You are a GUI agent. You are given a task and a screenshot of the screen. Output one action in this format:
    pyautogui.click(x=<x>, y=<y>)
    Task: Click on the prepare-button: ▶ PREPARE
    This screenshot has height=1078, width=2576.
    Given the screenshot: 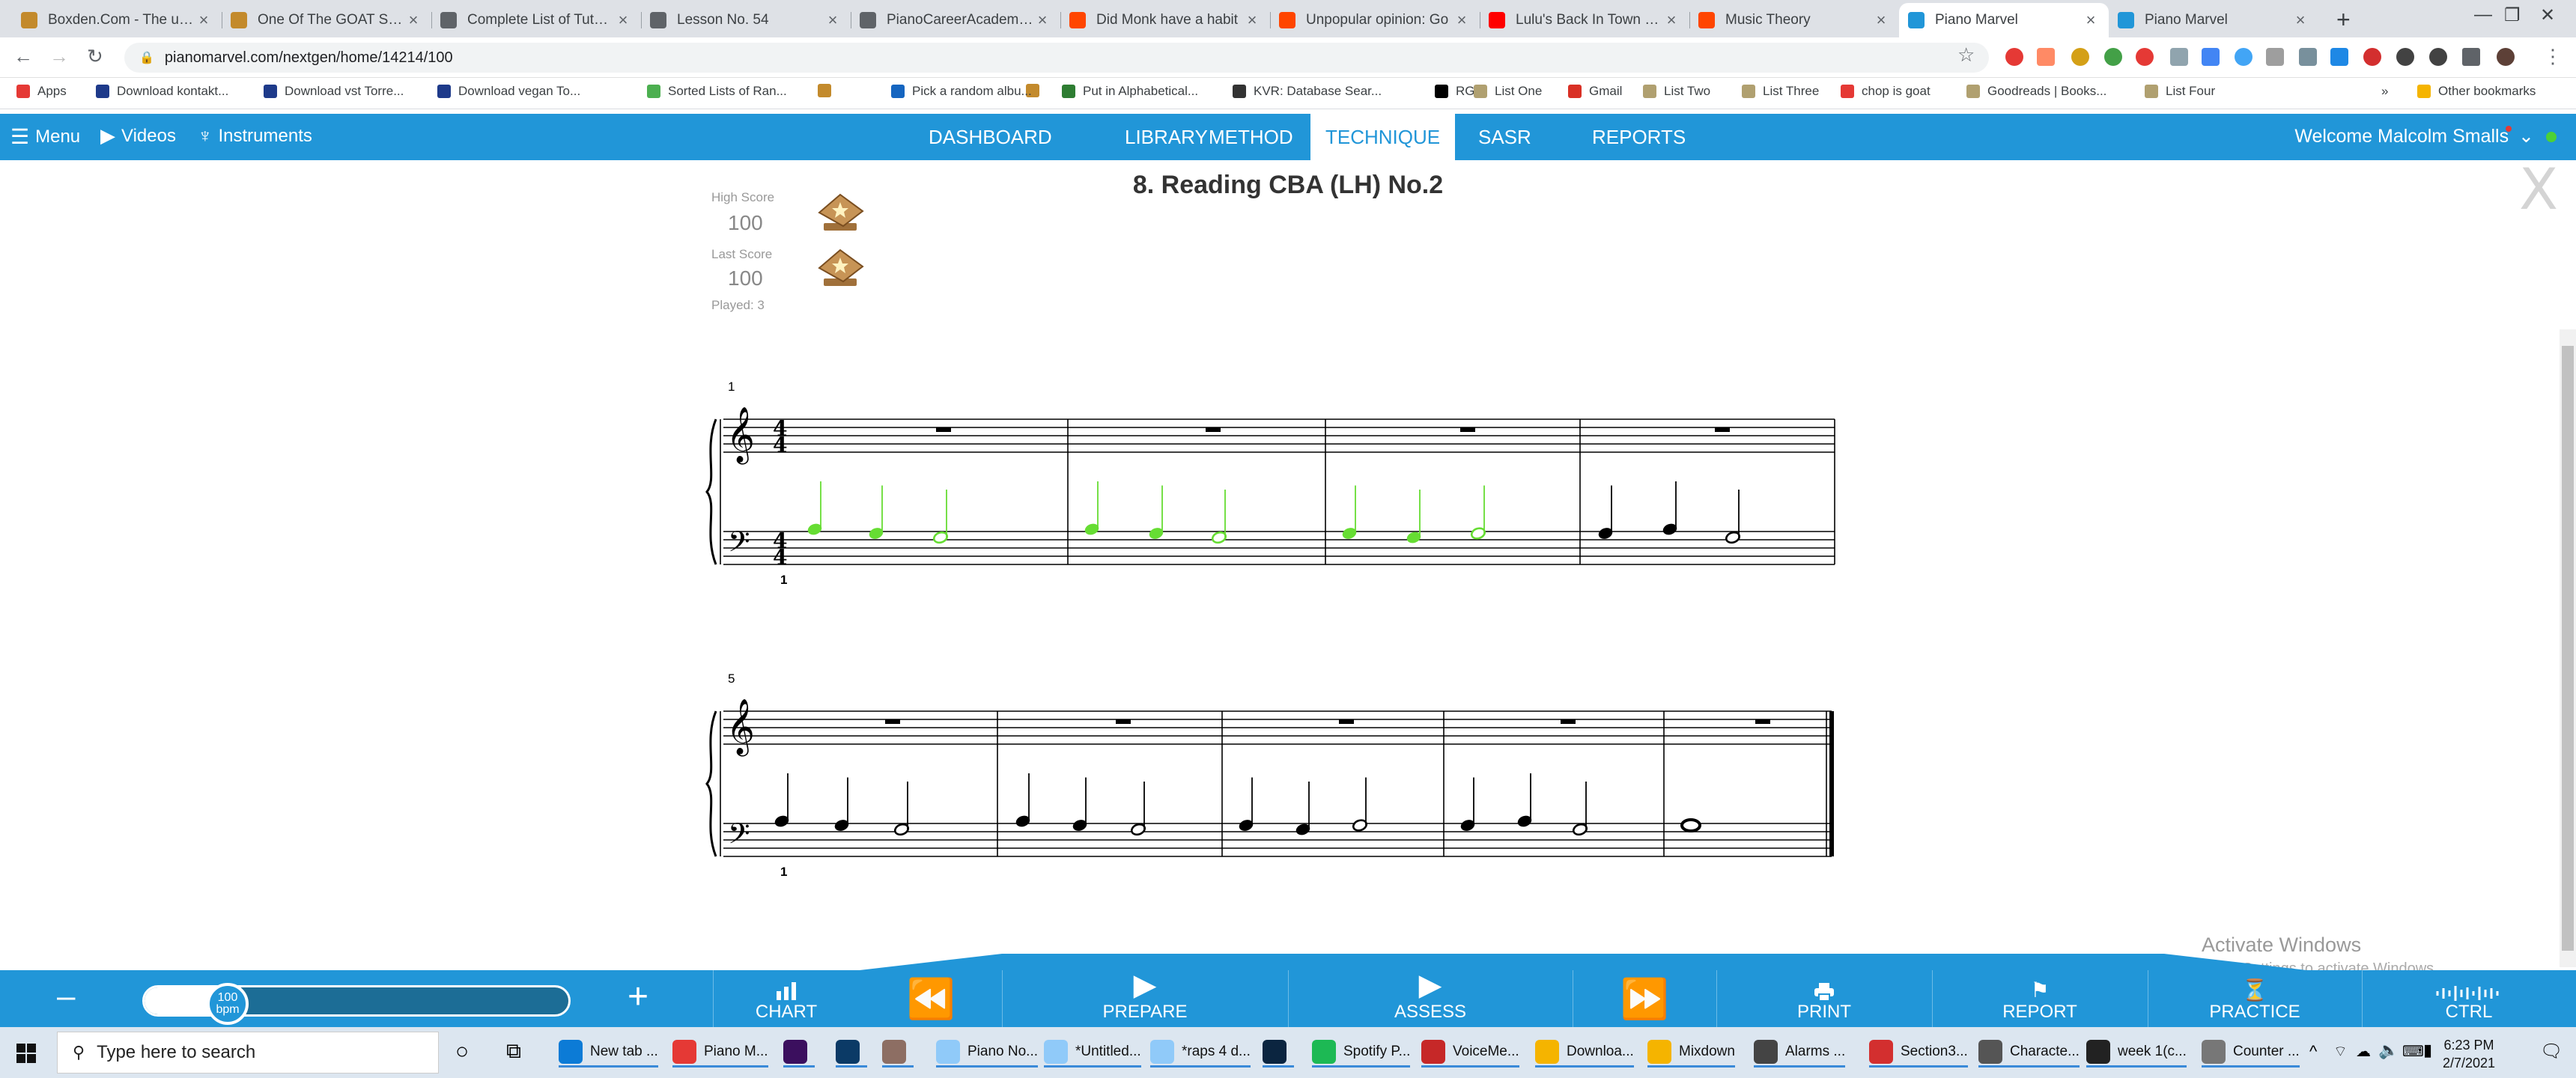 What is the action you would take?
    pyautogui.click(x=1145, y=998)
    